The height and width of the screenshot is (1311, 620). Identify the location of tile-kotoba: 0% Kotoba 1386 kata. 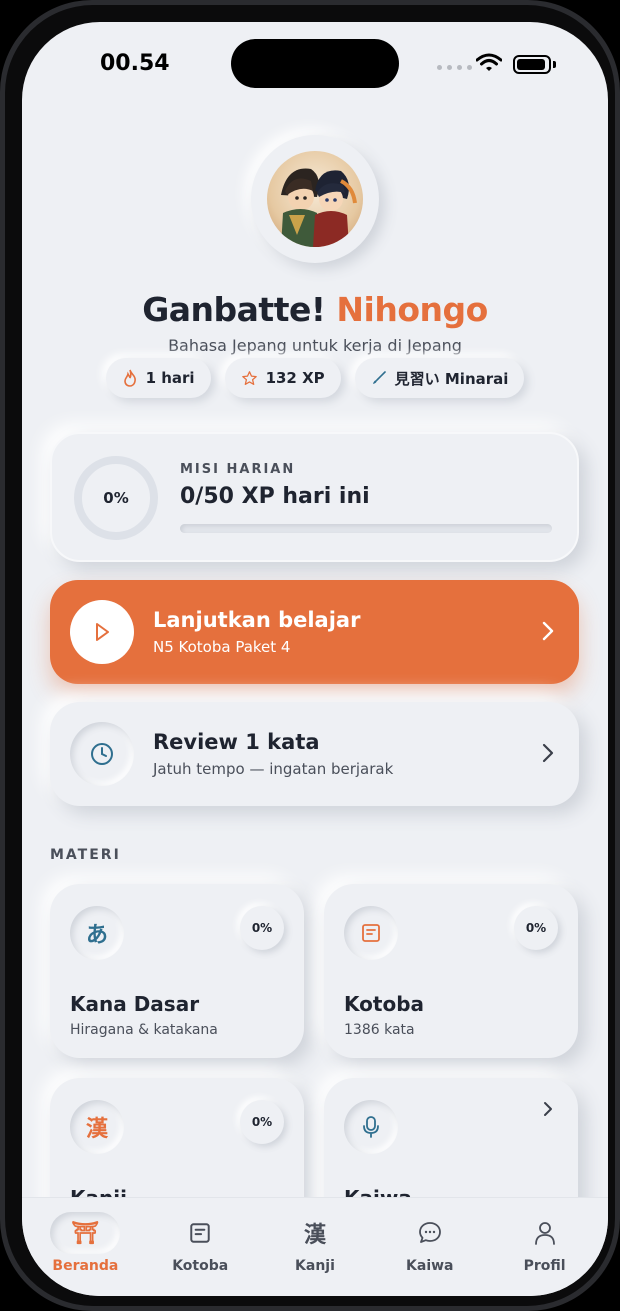
(451, 971).